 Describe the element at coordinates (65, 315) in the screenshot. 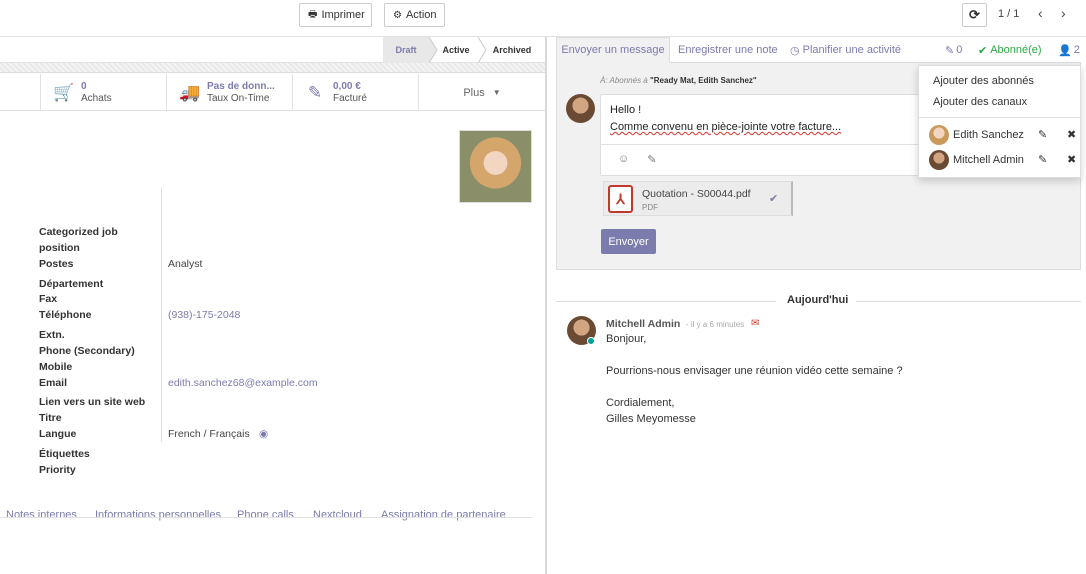

I see `field-label: Téléphone` at that location.